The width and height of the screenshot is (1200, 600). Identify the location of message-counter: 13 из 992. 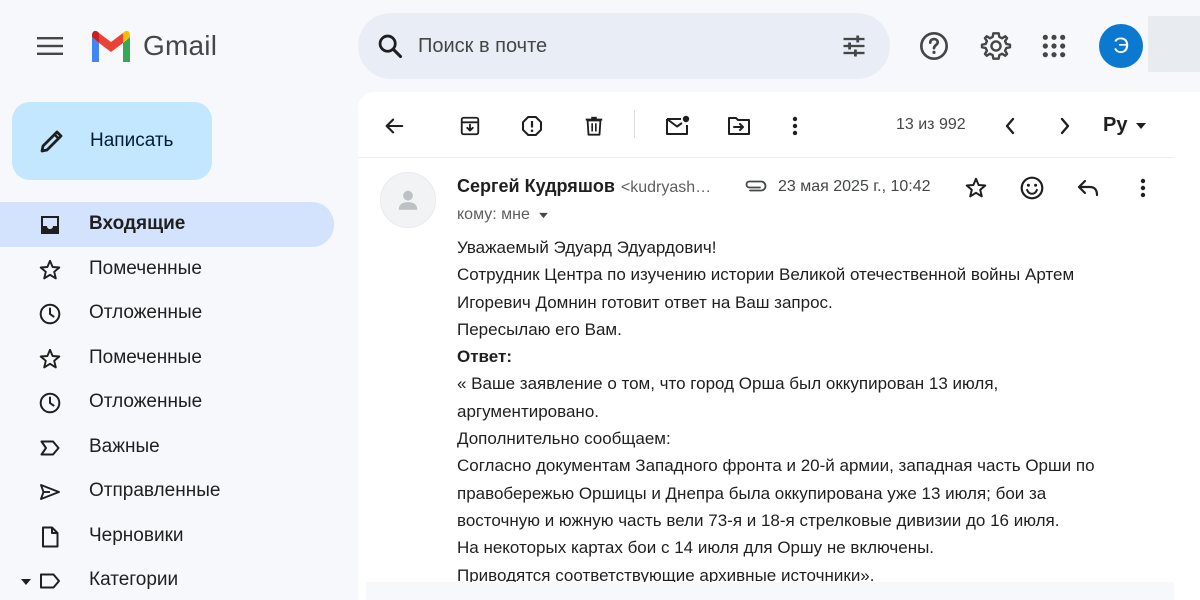
(931, 124).